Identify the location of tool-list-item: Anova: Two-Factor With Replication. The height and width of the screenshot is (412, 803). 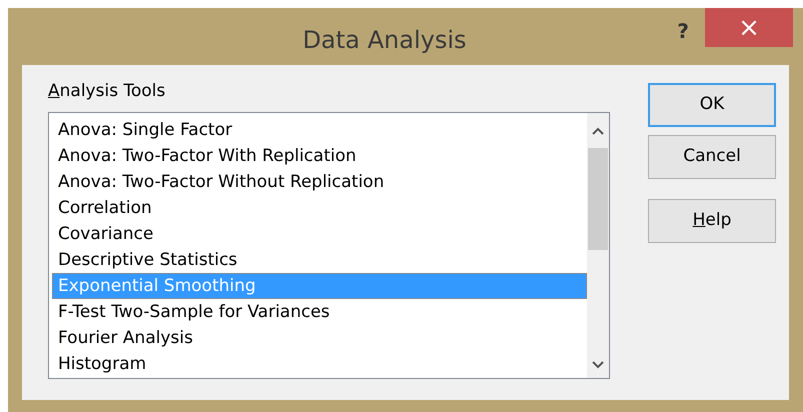
(319, 156).